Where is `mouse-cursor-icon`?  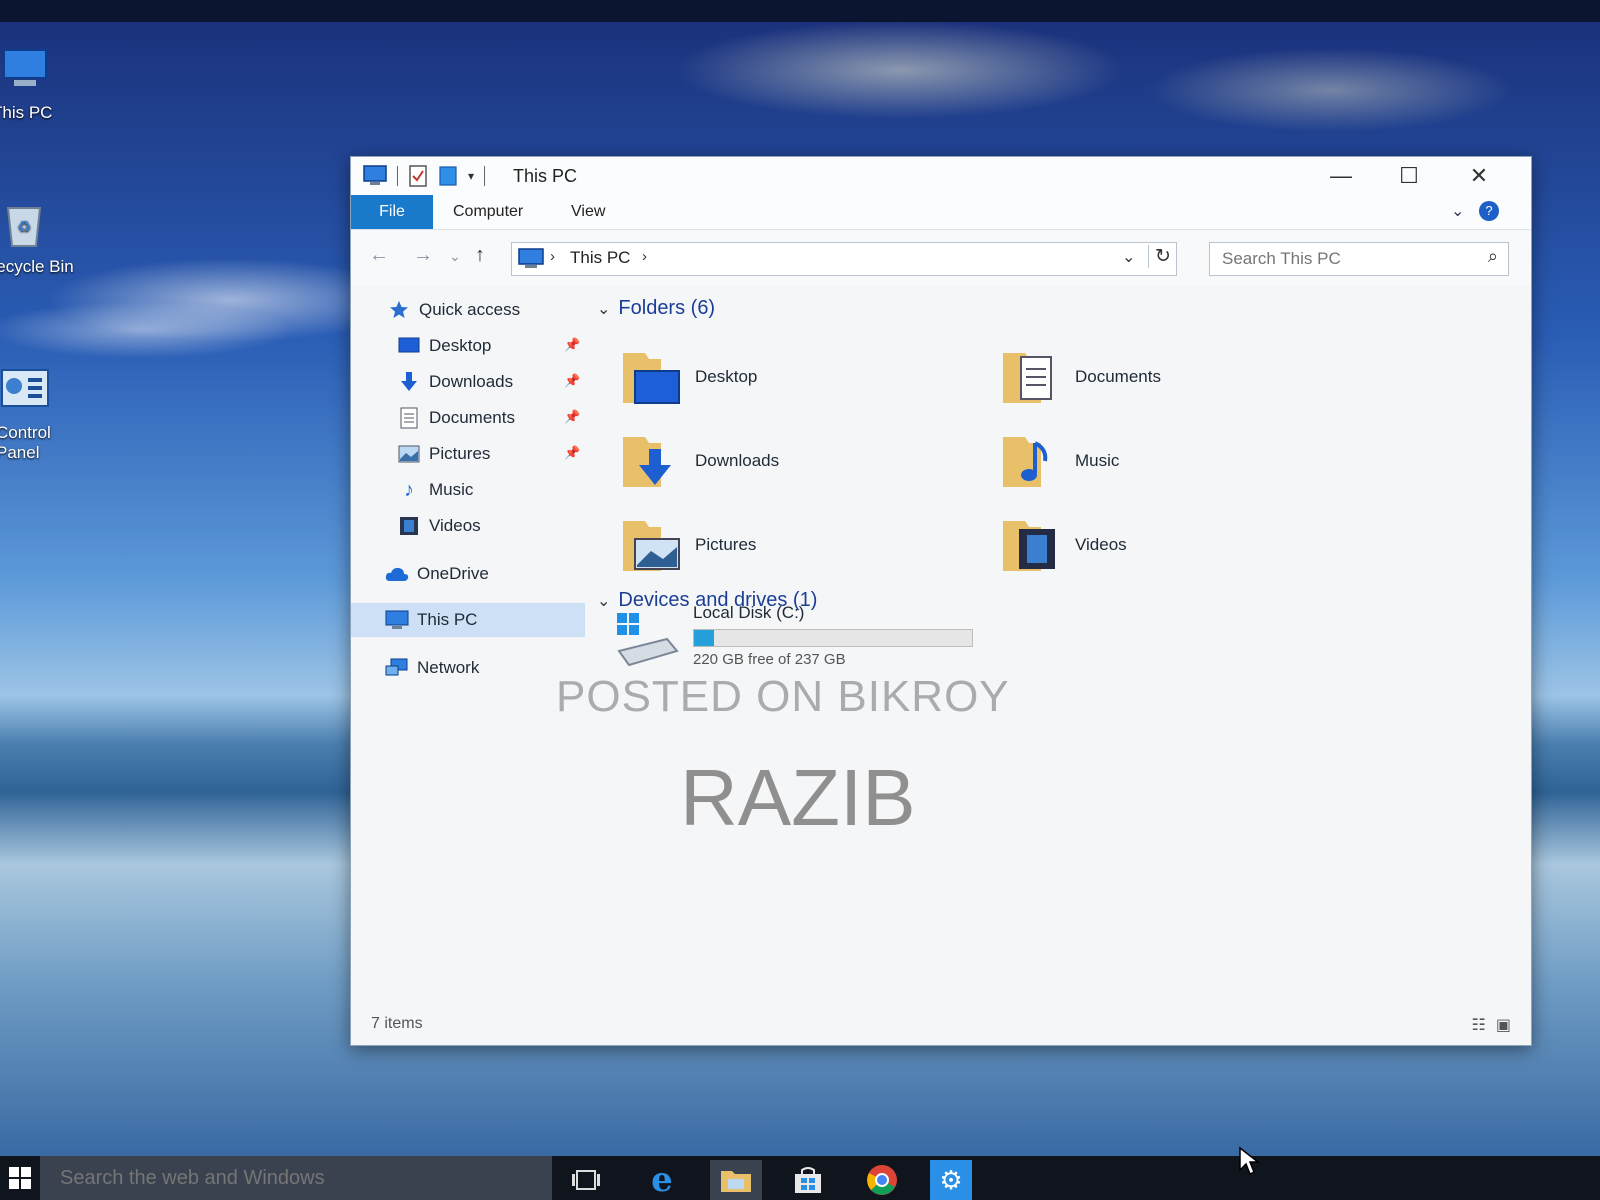
mouse-cursor-icon is located at coordinates (1249, 1161).